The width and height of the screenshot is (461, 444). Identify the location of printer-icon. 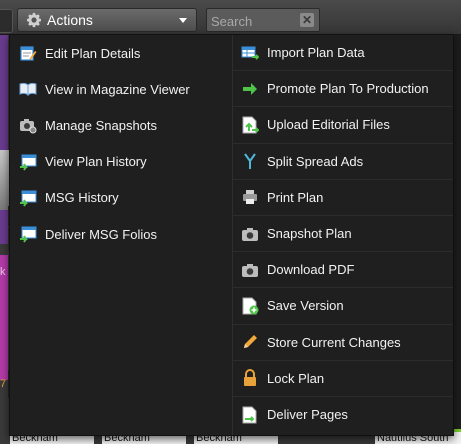
(250, 197).